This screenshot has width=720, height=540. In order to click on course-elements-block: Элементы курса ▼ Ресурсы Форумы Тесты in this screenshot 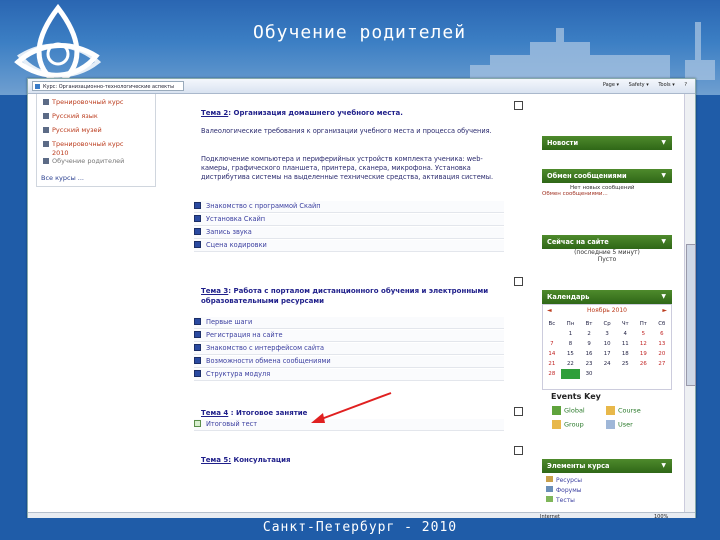, I will do `click(607, 484)`.